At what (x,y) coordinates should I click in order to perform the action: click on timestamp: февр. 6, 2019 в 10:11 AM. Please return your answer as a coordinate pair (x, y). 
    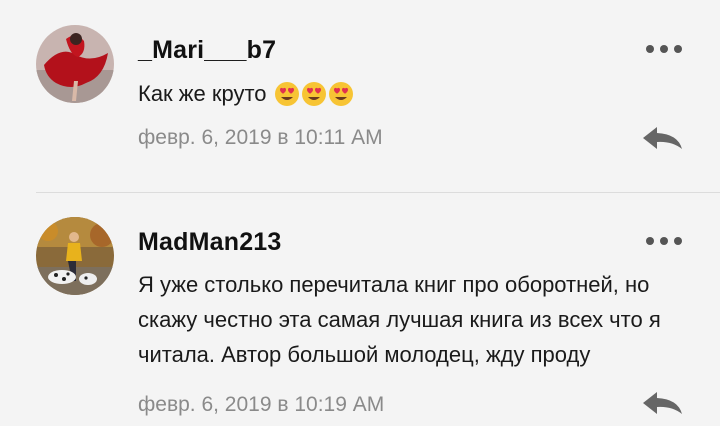
    Looking at the image, I should click on (260, 137).